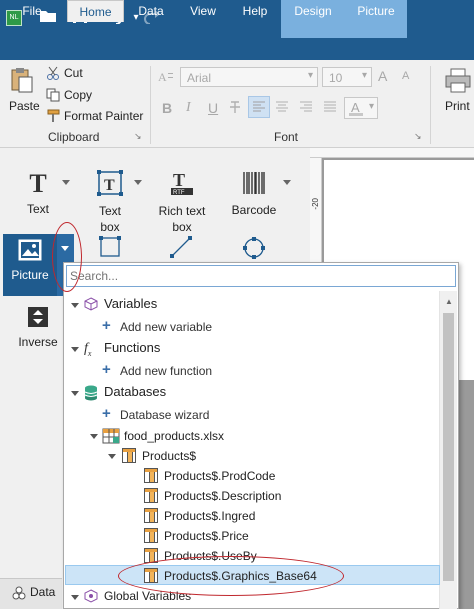  What do you see at coordinates (199, 78) in the screenshot?
I see `font-name-value: Arial` at bounding box center [199, 78].